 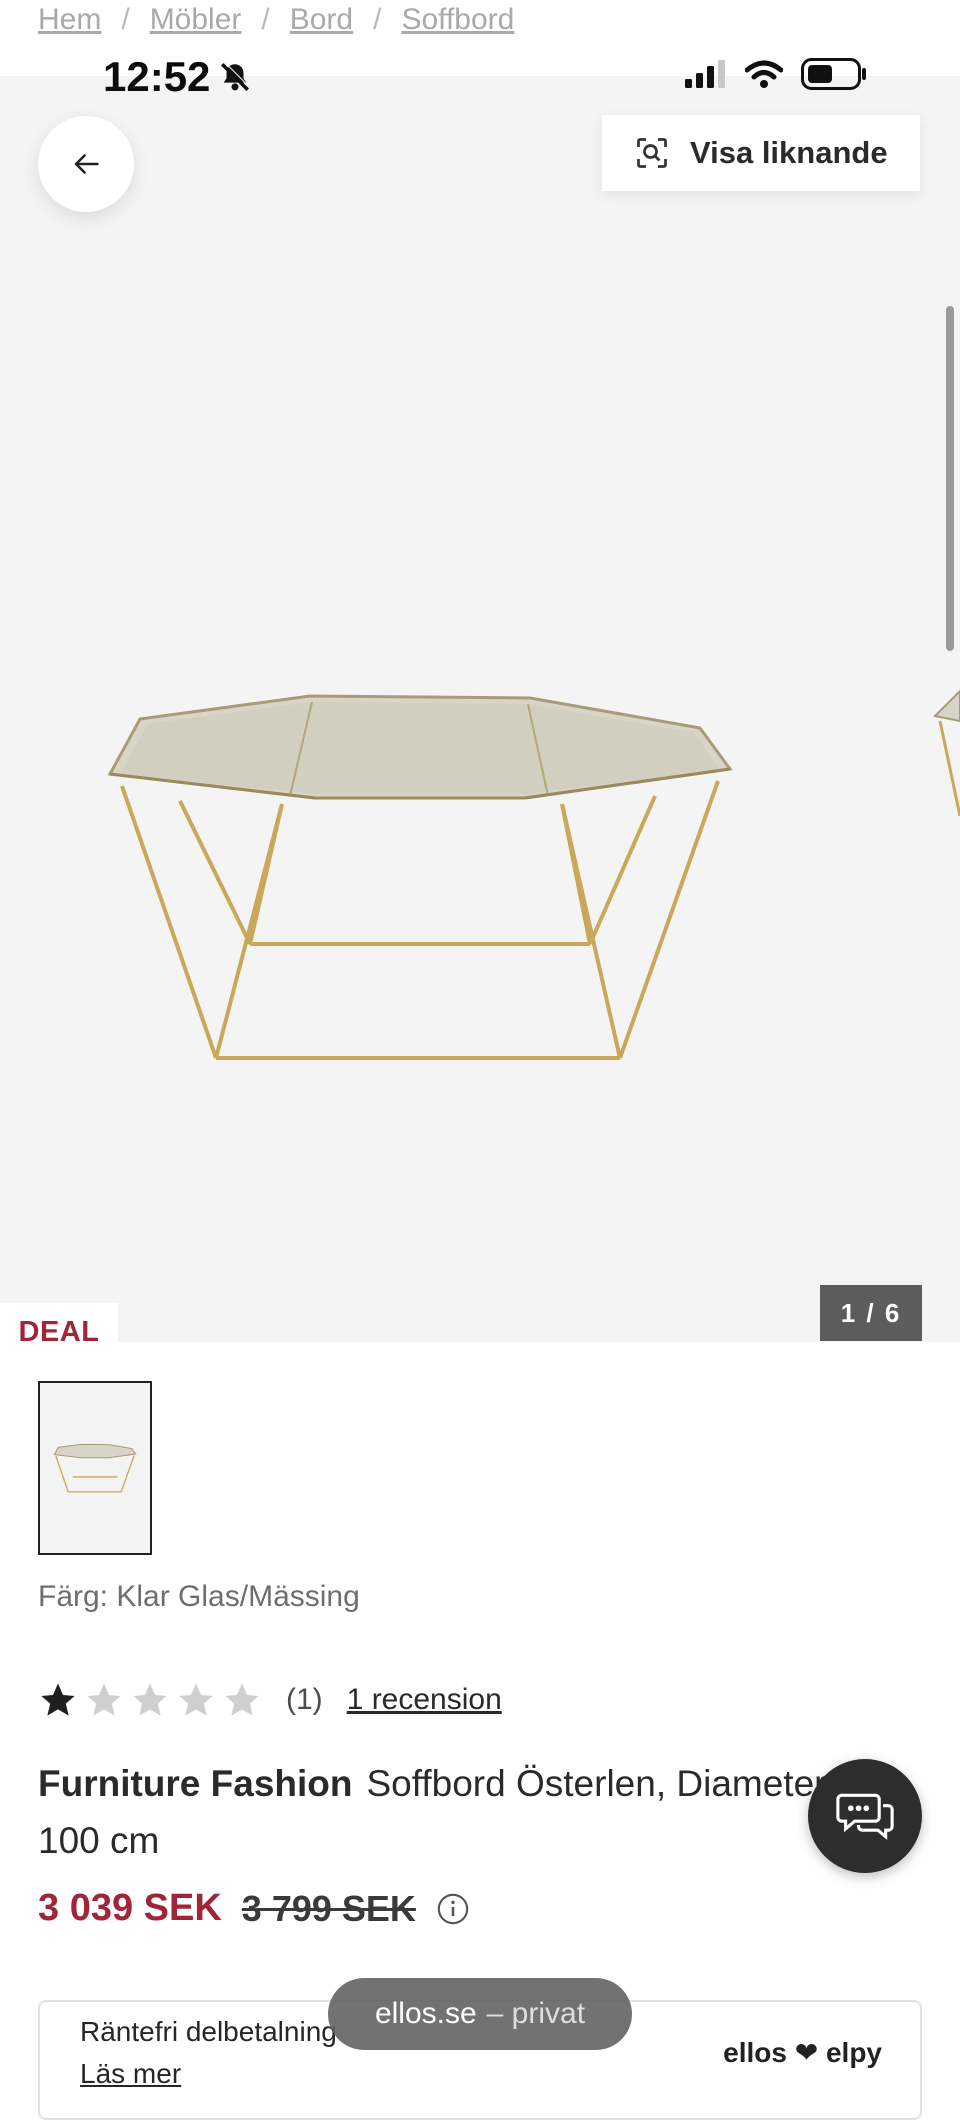 What do you see at coordinates (321, 20) in the screenshot?
I see `breadcrumb-bord: Bord` at bounding box center [321, 20].